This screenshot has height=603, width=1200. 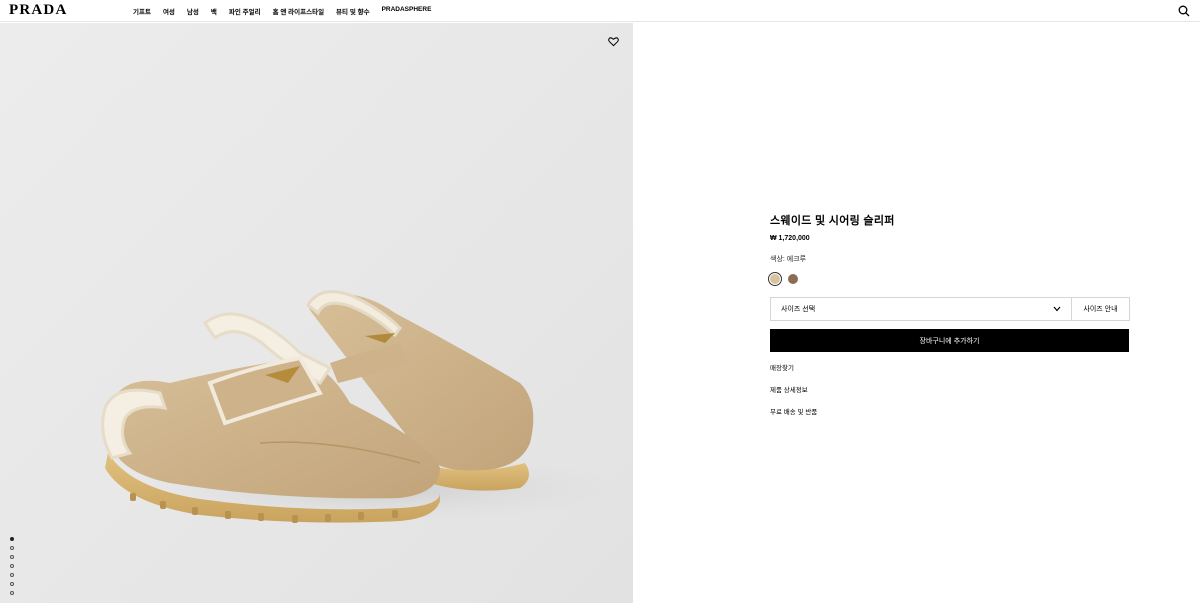 What do you see at coordinates (950, 367) in the screenshot?
I see `store-locator-link: 매장찾기` at bounding box center [950, 367].